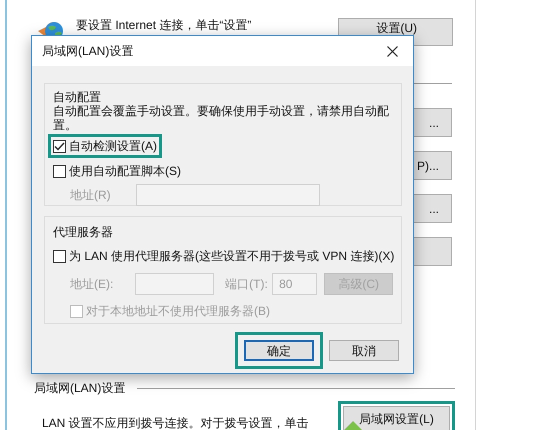 Image resolution: width=534 pixels, height=430 pixels. I want to click on checkbox-label: 使用自动配置脚本(S), so click(125, 171).